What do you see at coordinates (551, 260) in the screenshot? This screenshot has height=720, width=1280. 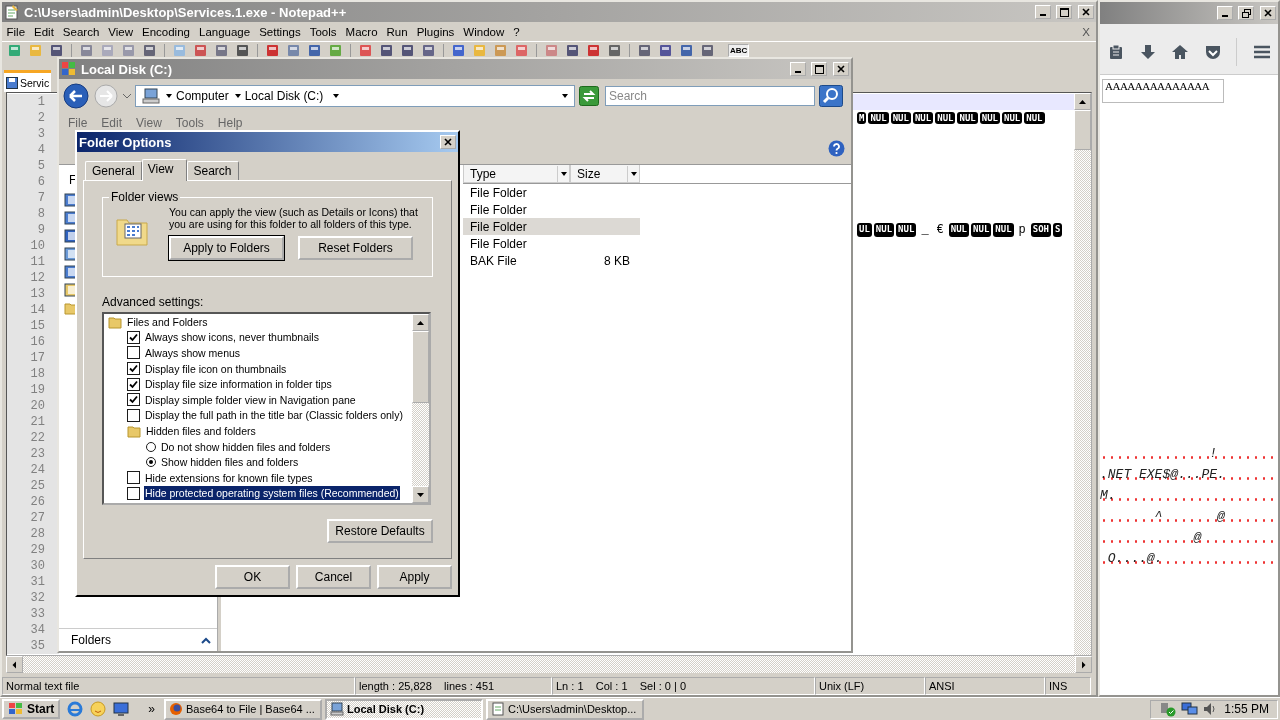 I see `file-row: BAK File 8 KB` at bounding box center [551, 260].